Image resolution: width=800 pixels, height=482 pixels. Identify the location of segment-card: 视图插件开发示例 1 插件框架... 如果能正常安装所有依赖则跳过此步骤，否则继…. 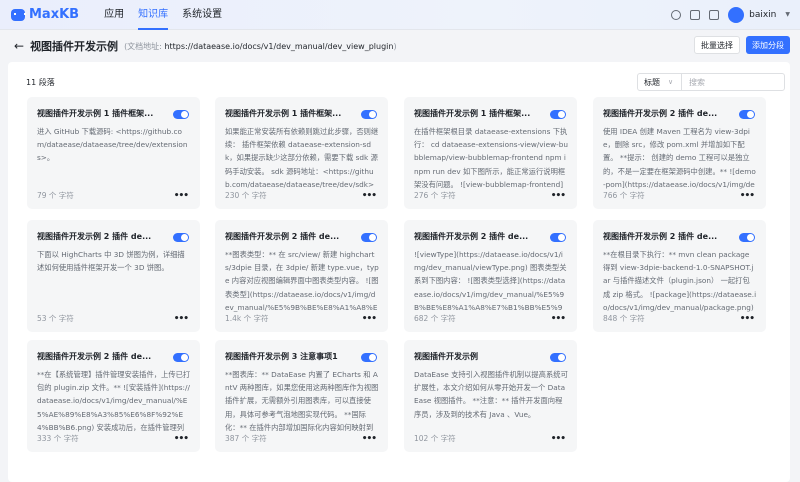
(301, 153).